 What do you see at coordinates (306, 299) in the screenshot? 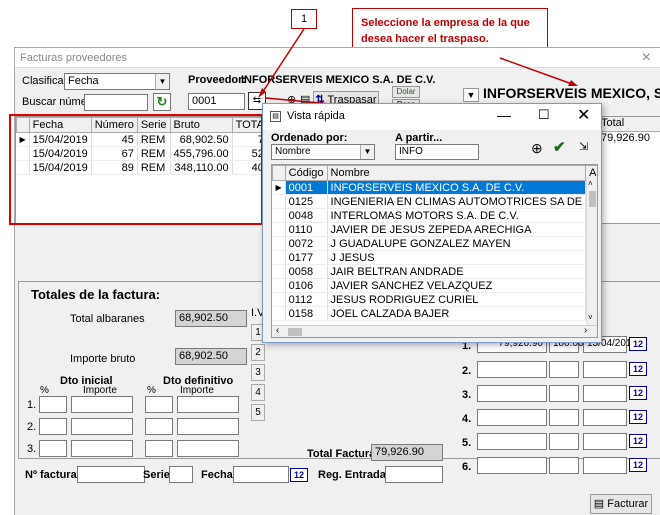
I see `cell: 0112` at bounding box center [306, 299].